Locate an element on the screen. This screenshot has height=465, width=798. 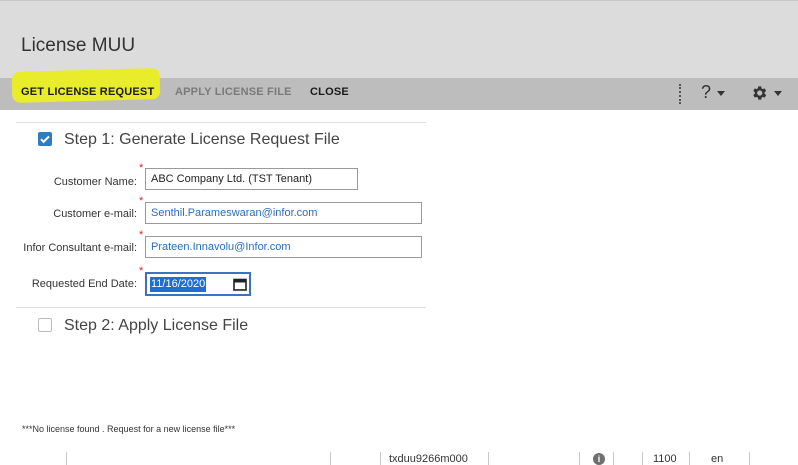
step-1-label: Step 1: Generate License Request File is located at coordinates (202, 139).